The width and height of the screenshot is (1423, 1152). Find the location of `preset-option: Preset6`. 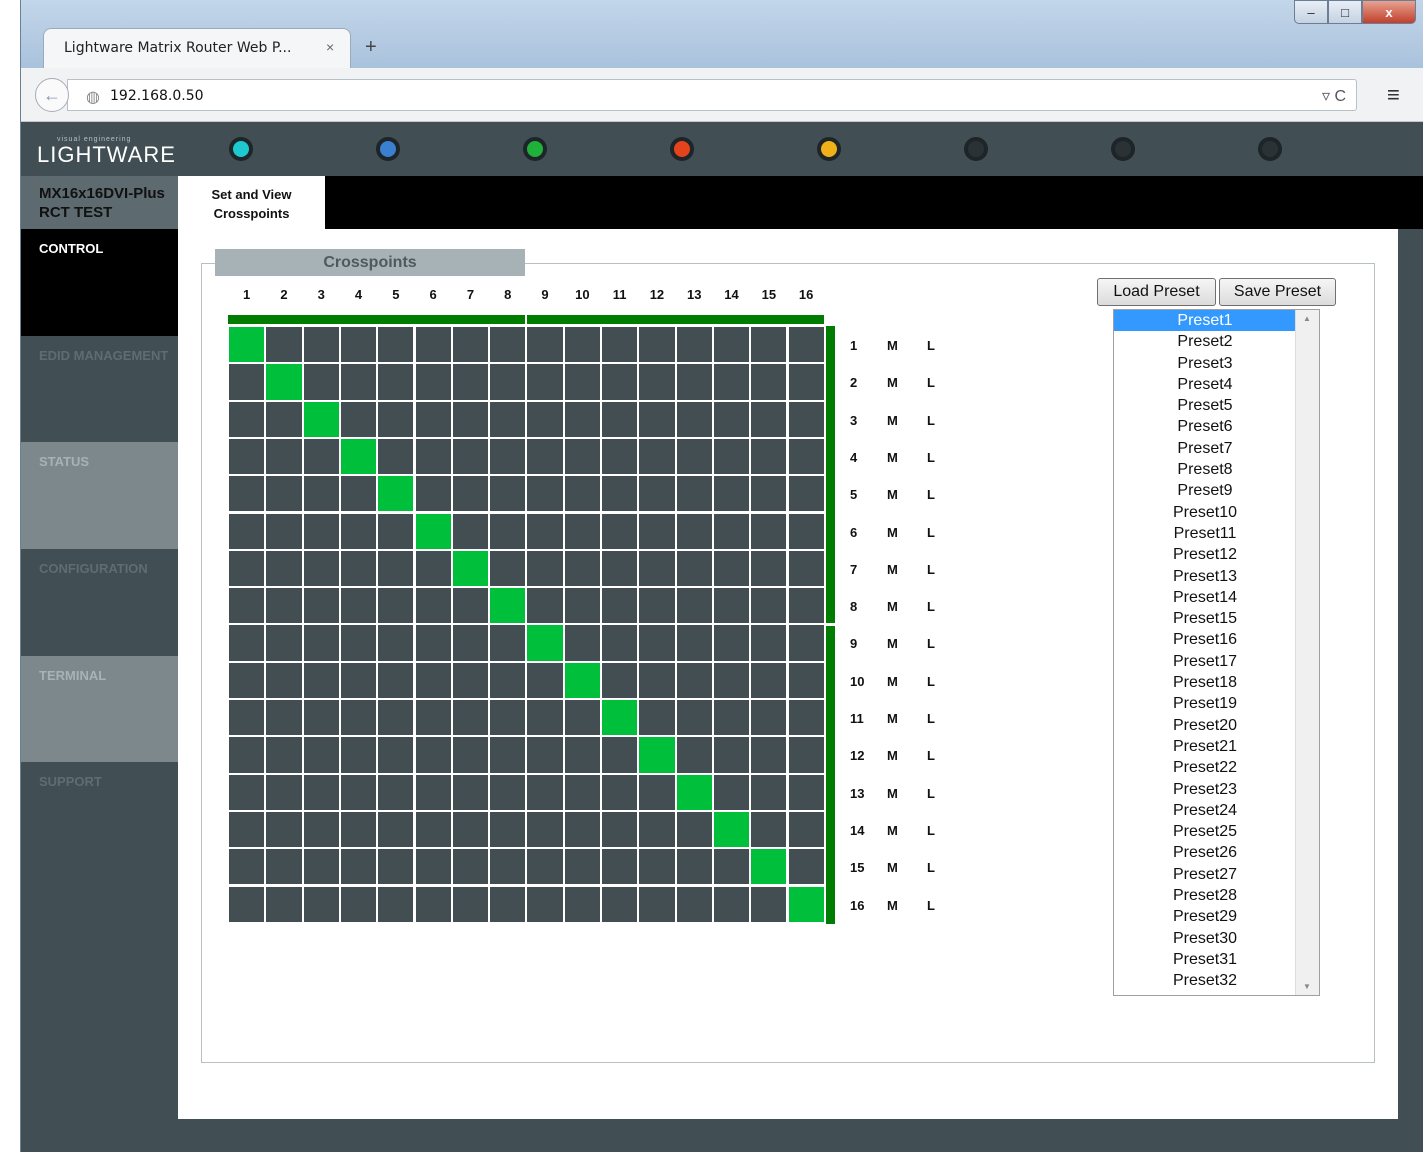

preset-option: Preset6 is located at coordinates (1205, 426).